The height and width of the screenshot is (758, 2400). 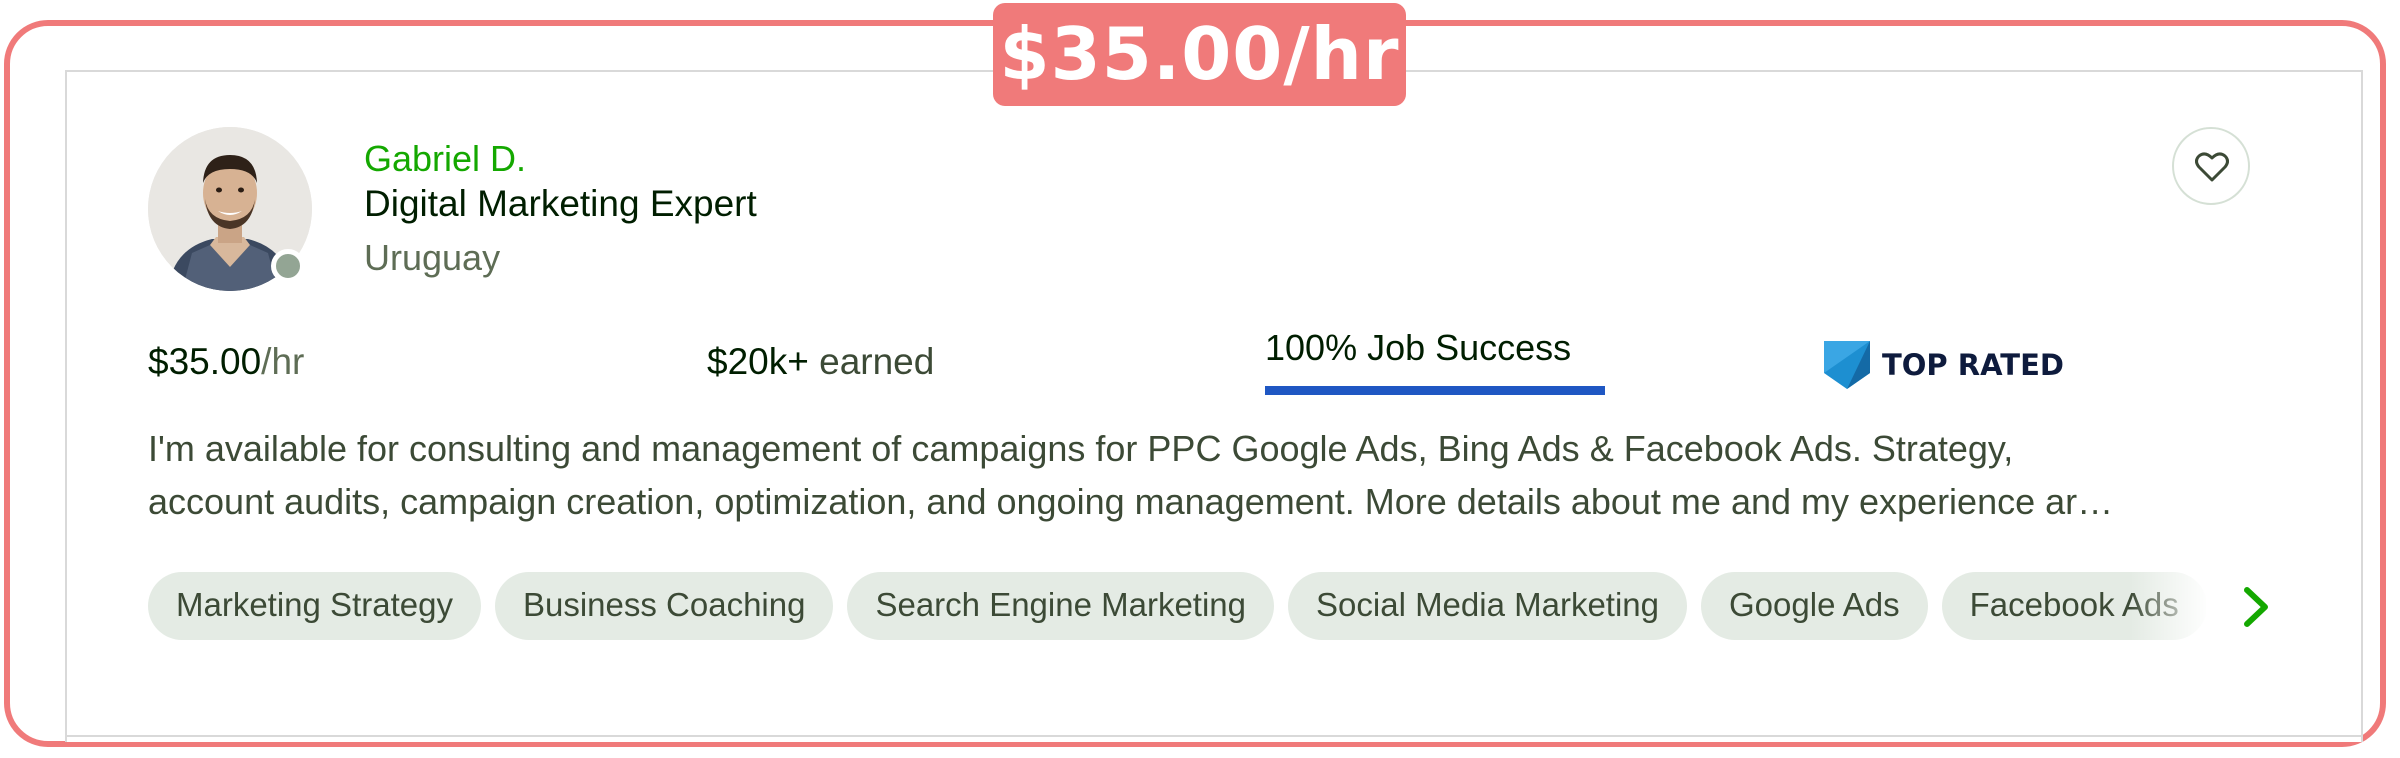 What do you see at coordinates (432, 257) in the screenshot?
I see `freelancer-country: Uruguay` at bounding box center [432, 257].